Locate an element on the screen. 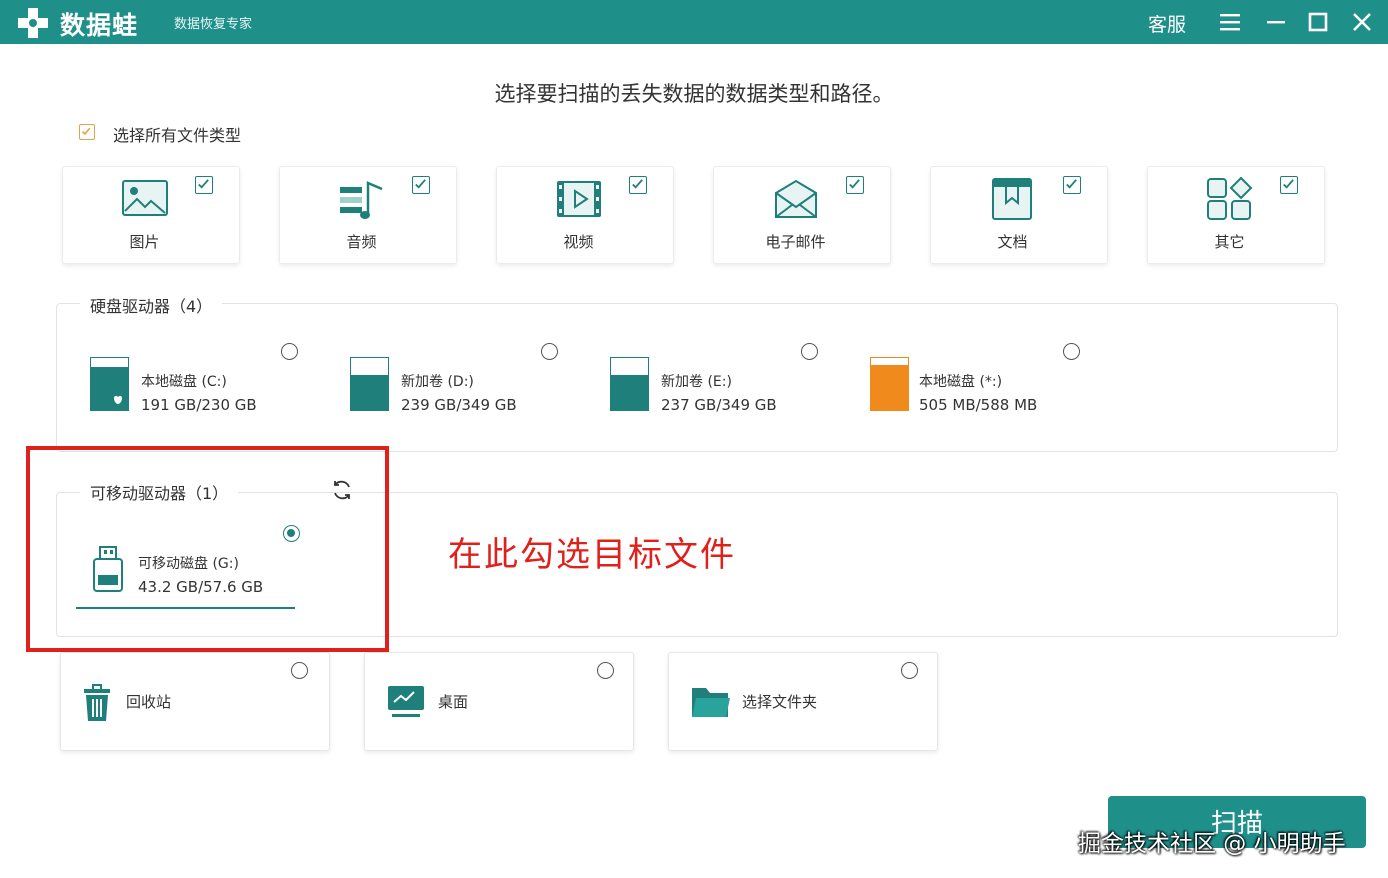 This screenshot has width=1388, height=878. type-card-images: 图片 is located at coordinates (151, 215).